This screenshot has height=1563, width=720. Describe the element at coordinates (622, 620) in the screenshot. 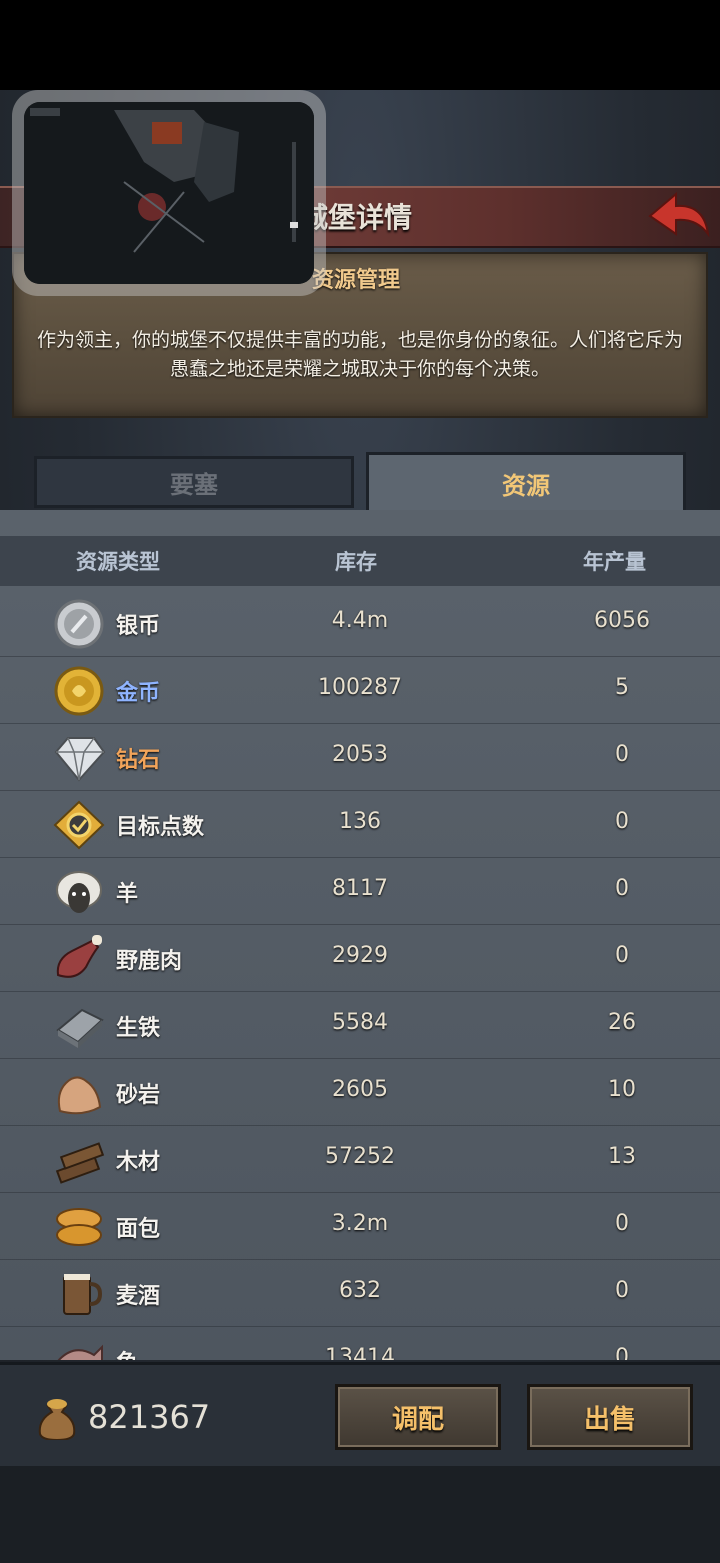

I see `resource-yearly: 6056` at that location.